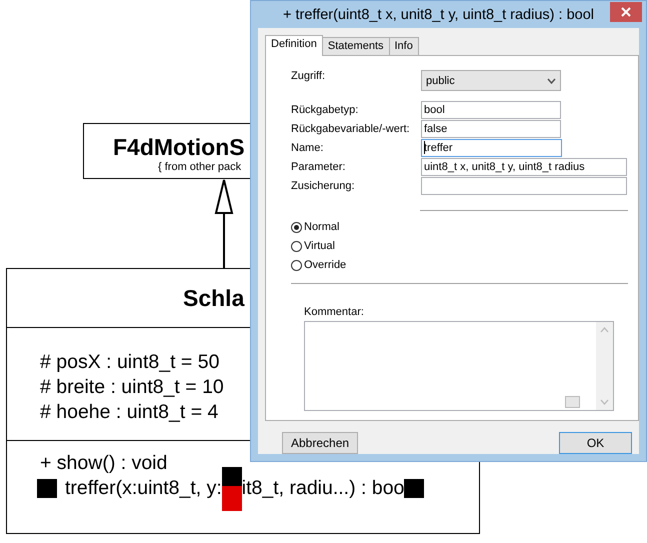 This screenshot has width=647, height=543. I want to click on field-label: Name:, so click(307, 148).